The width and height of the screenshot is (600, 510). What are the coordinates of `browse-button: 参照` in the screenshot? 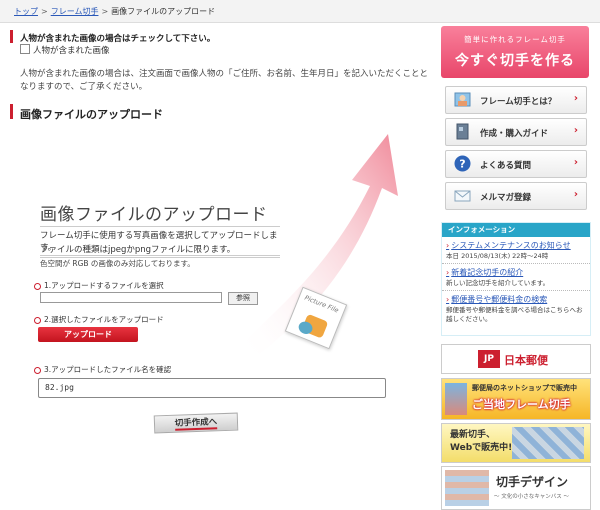 It's located at (243, 298).